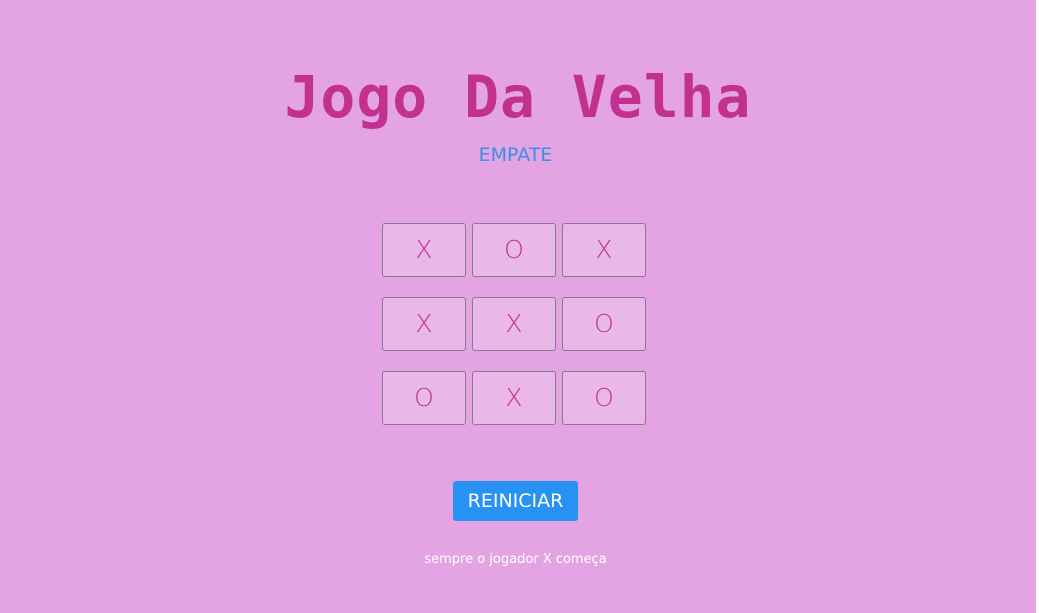 This screenshot has height=613, width=1039. I want to click on game-board: X O X X X O O X O, so click(516, 326).